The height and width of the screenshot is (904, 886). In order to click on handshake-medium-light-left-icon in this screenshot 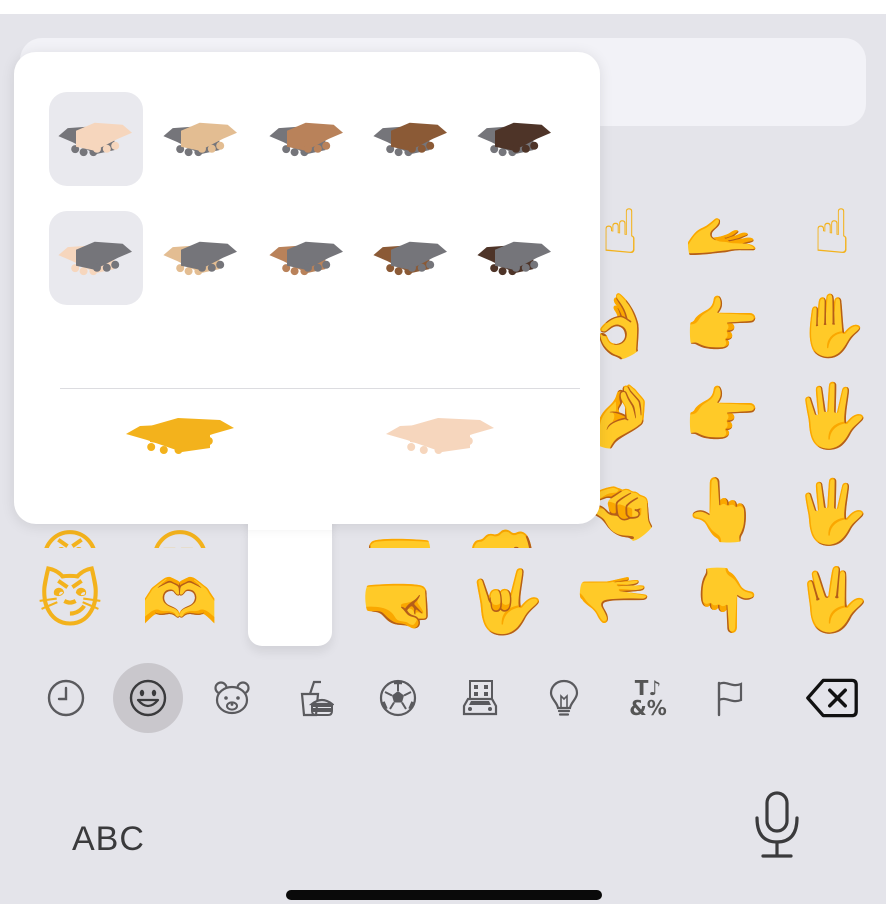, I will do `click(200, 139)`.